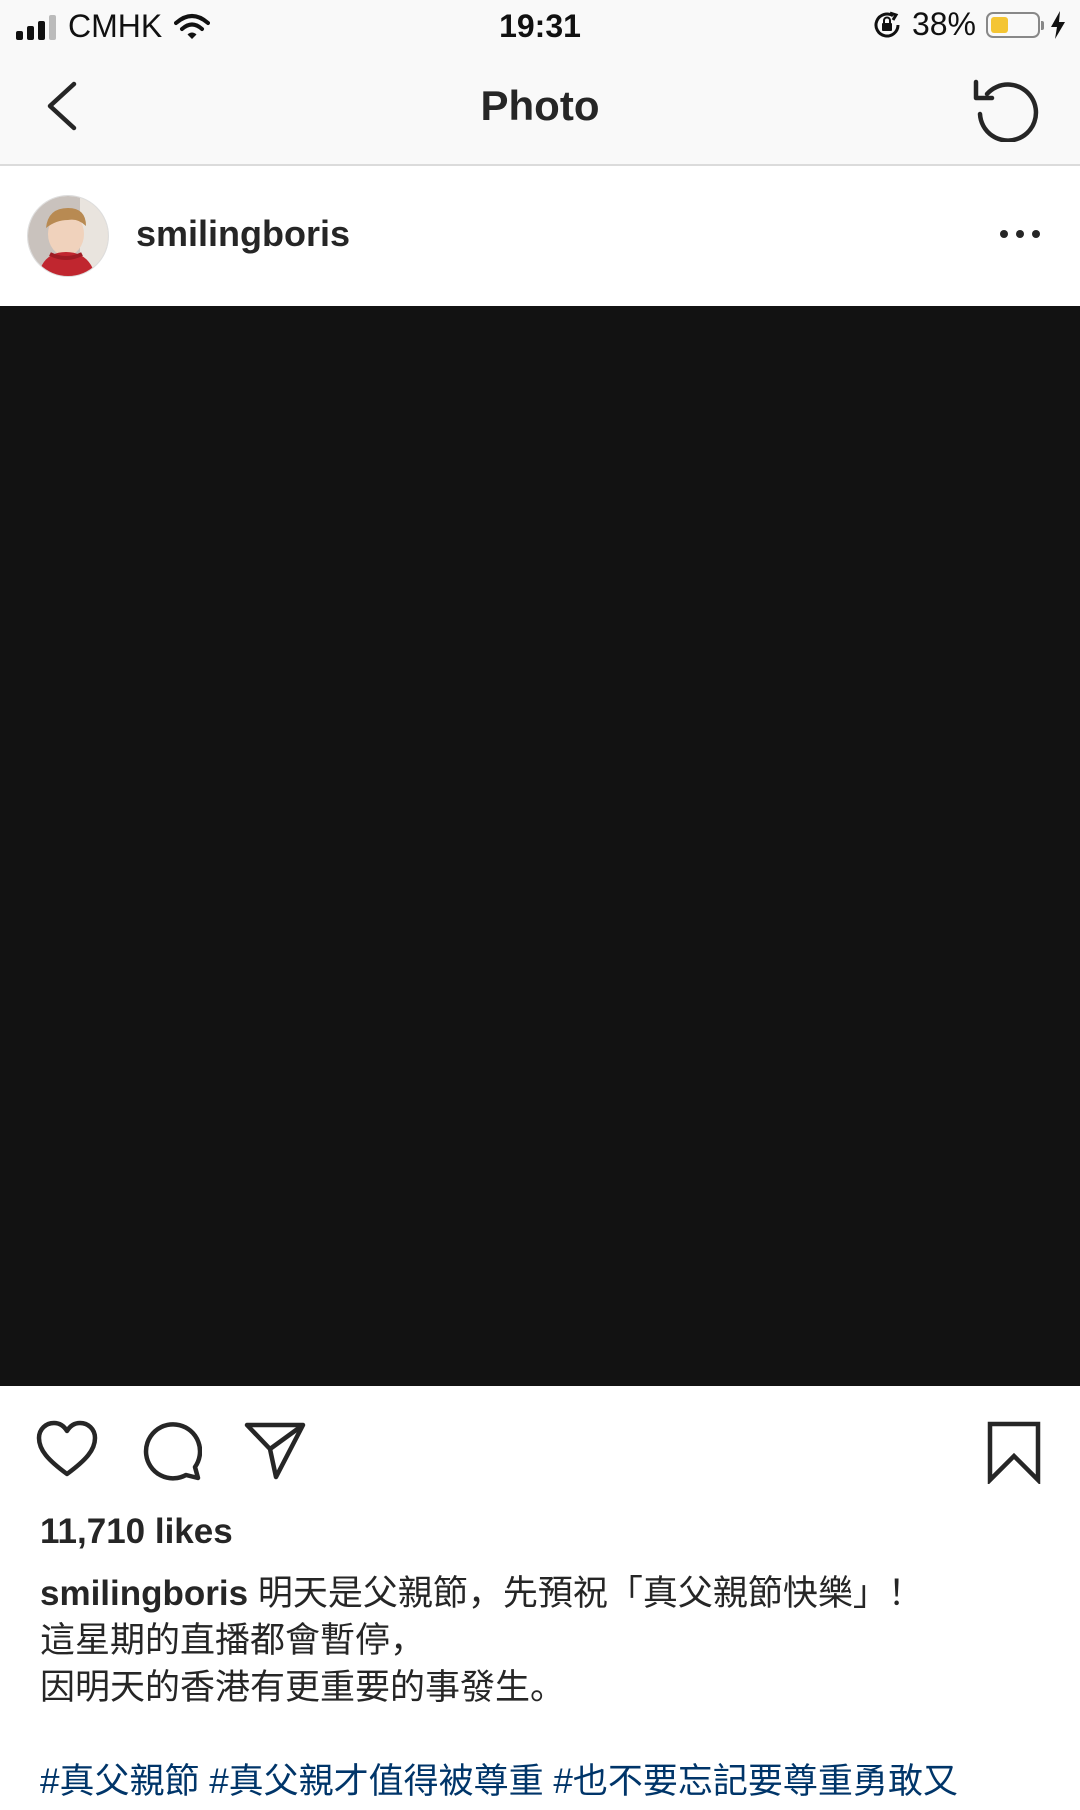 Image resolution: width=1080 pixels, height=1810 pixels. Describe the element at coordinates (540, 26) in the screenshot. I see `status-bar: CMHK 19:31 38%` at that location.